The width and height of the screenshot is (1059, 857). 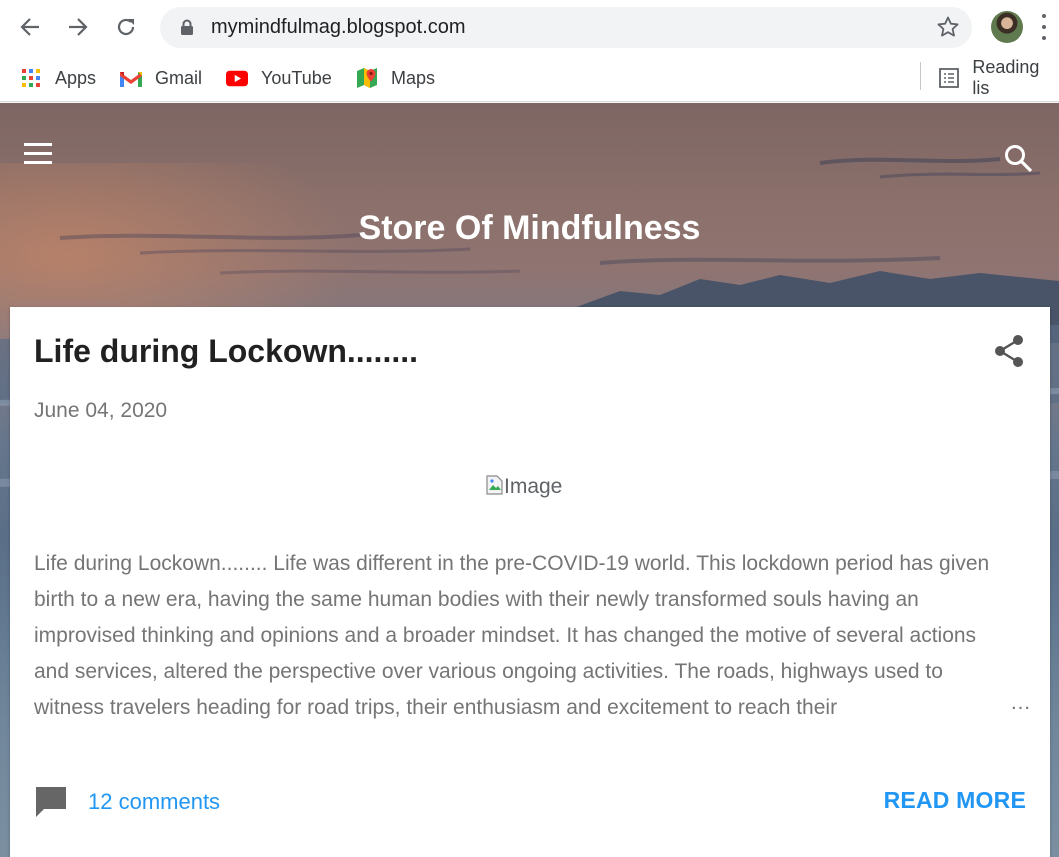 What do you see at coordinates (31, 78) in the screenshot?
I see `apps-grid-icon` at bounding box center [31, 78].